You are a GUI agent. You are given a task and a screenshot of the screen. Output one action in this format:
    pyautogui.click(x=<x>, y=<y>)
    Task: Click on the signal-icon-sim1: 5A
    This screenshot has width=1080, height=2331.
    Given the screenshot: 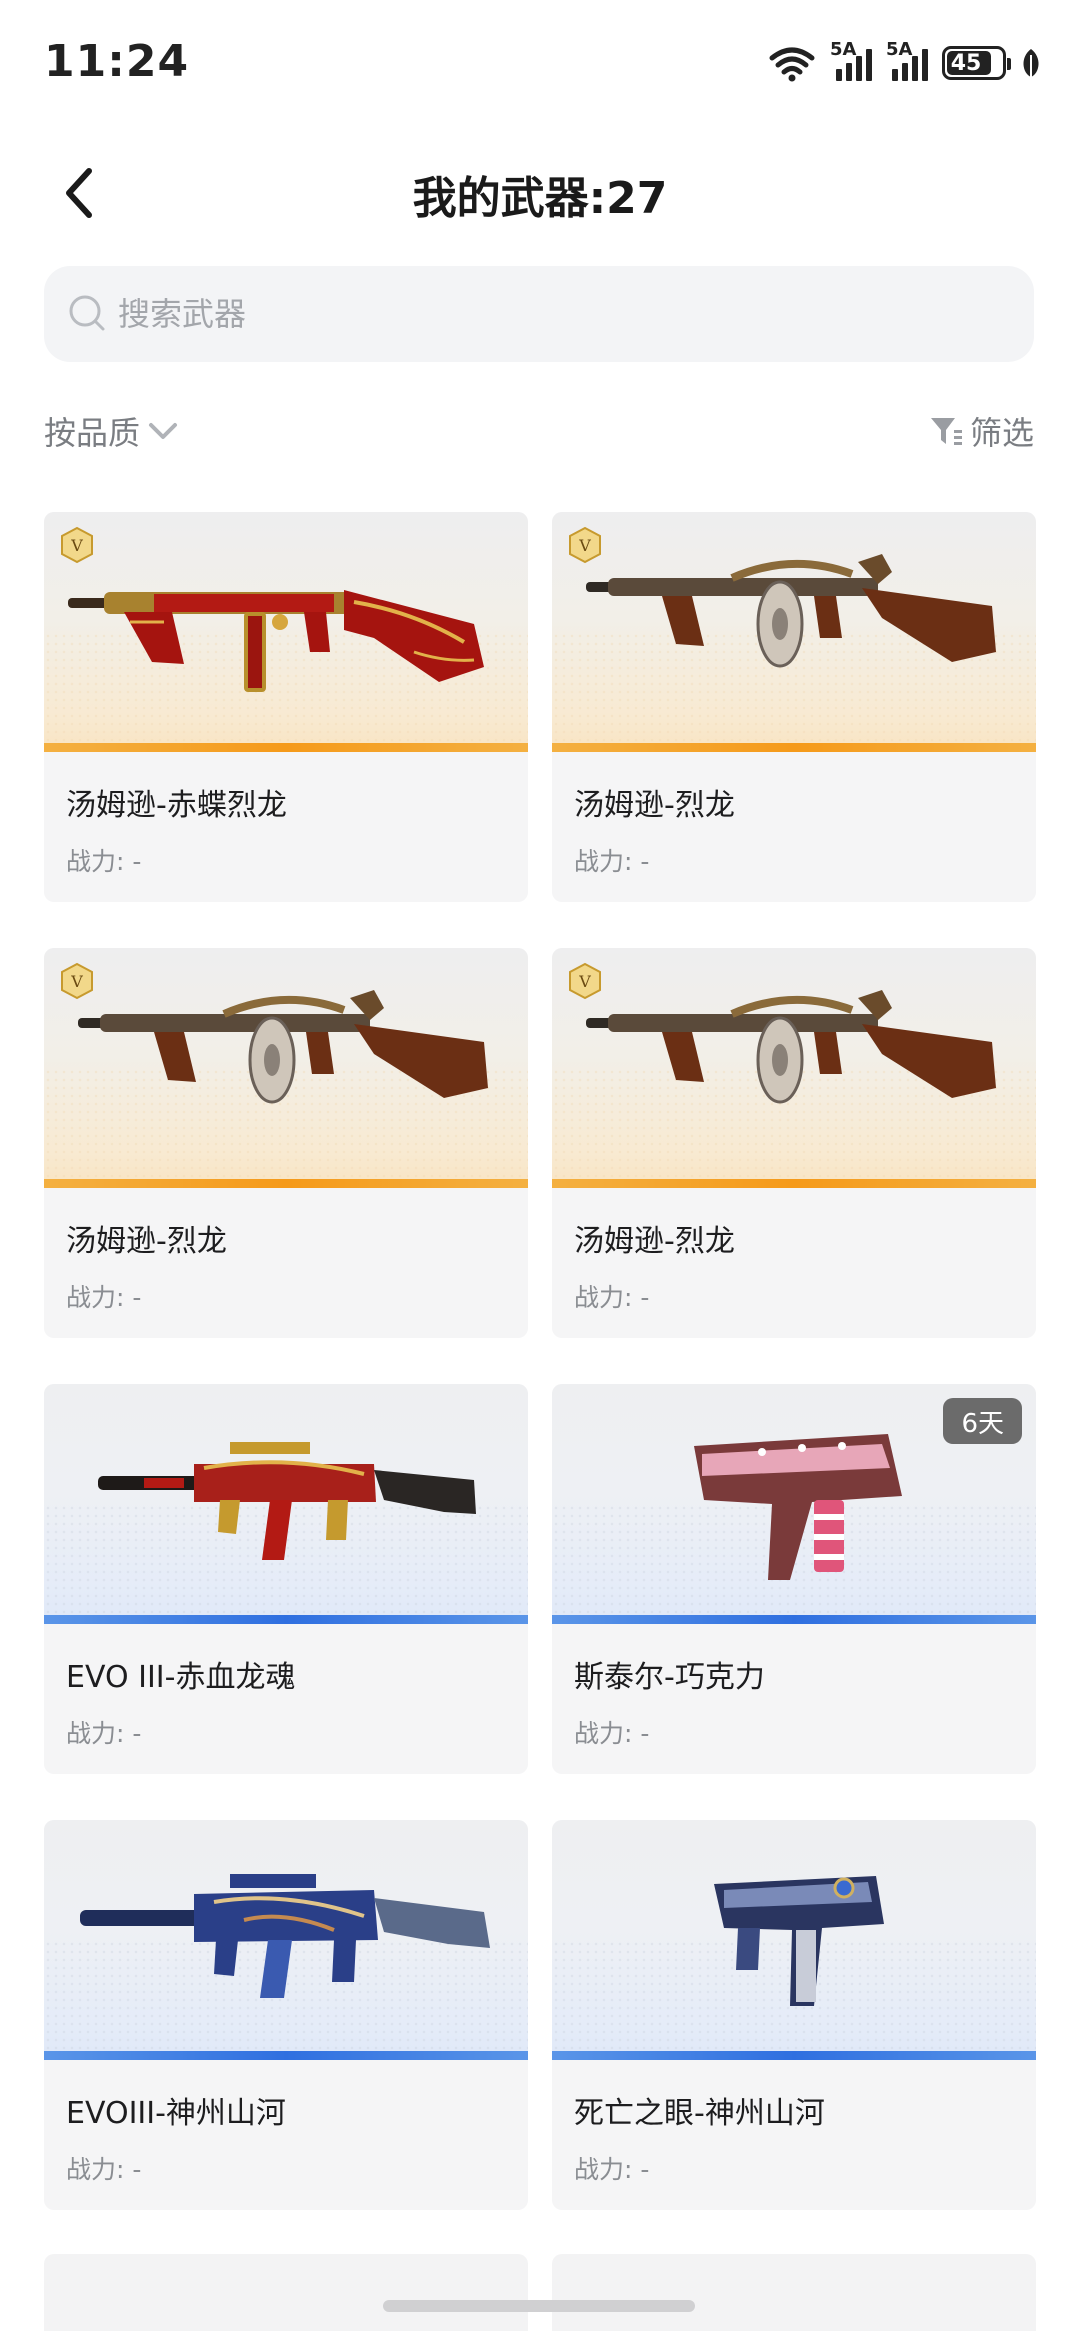 What is the action you would take?
    pyautogui.click(x=851, y=60)
    